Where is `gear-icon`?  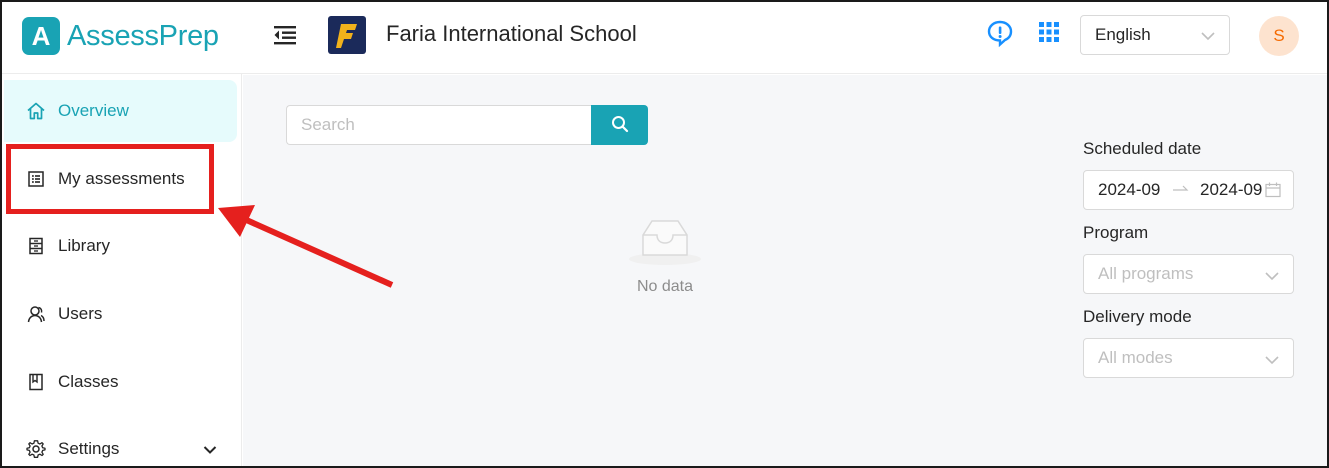
gear-icon is located at coordinates (36, 449).